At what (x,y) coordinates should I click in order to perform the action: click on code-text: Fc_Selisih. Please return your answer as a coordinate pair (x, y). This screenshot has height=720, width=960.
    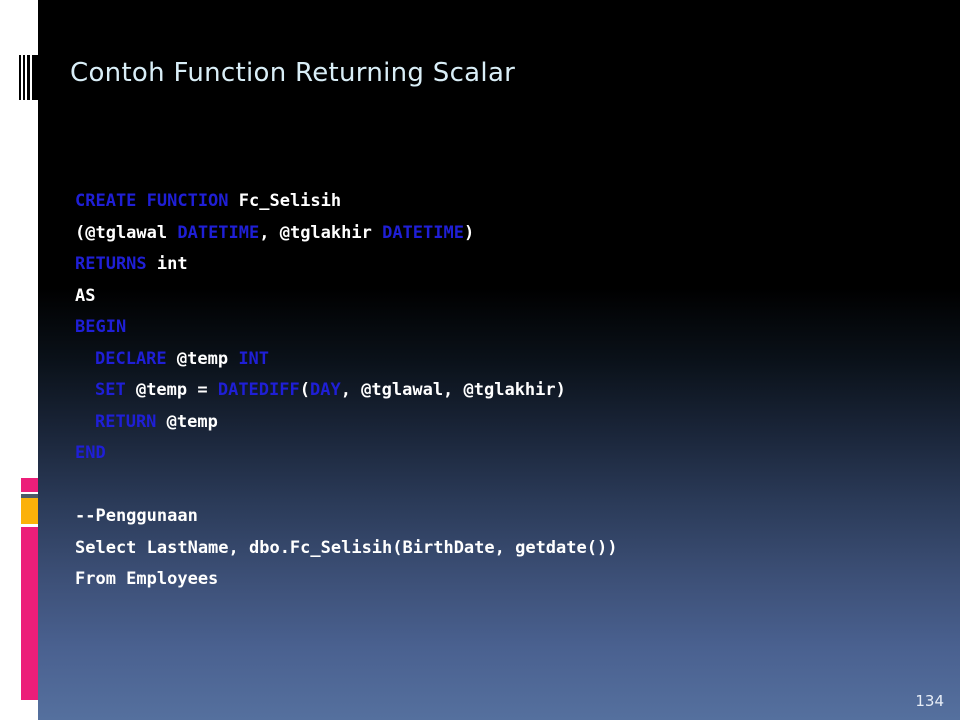
    Looking at the image, I should click on (290, 201).